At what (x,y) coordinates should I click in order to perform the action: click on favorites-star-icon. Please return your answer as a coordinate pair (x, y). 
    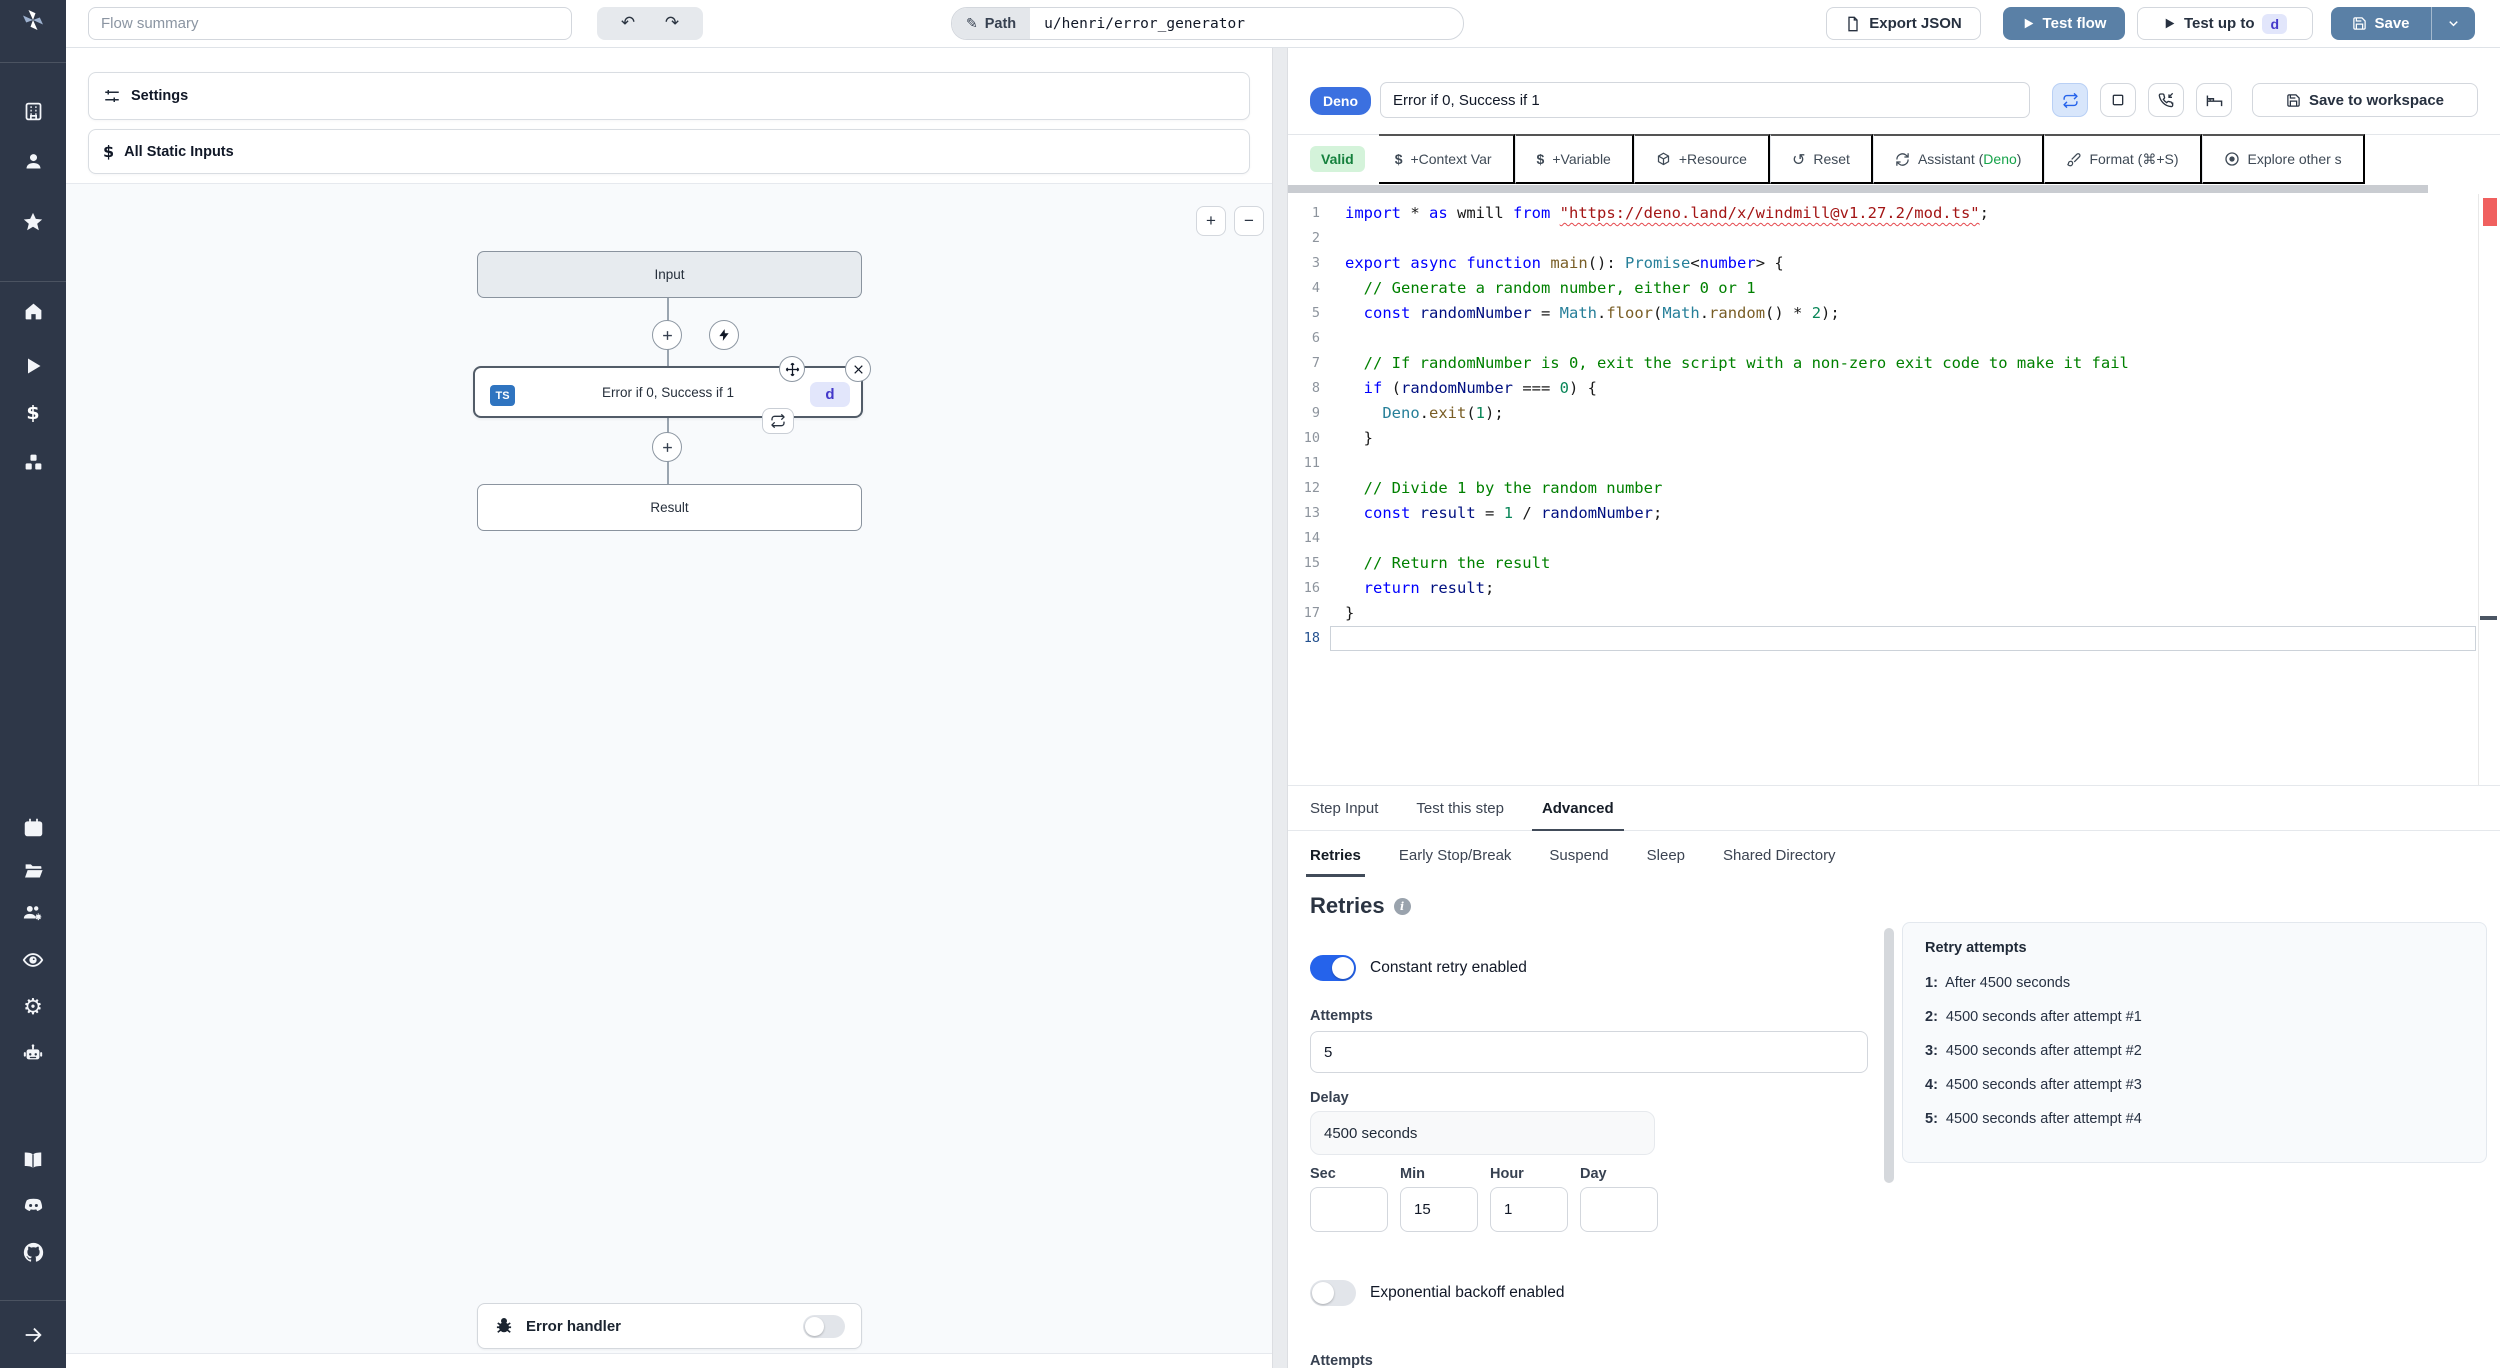
    Looking at the image, I should click on (33, 222).